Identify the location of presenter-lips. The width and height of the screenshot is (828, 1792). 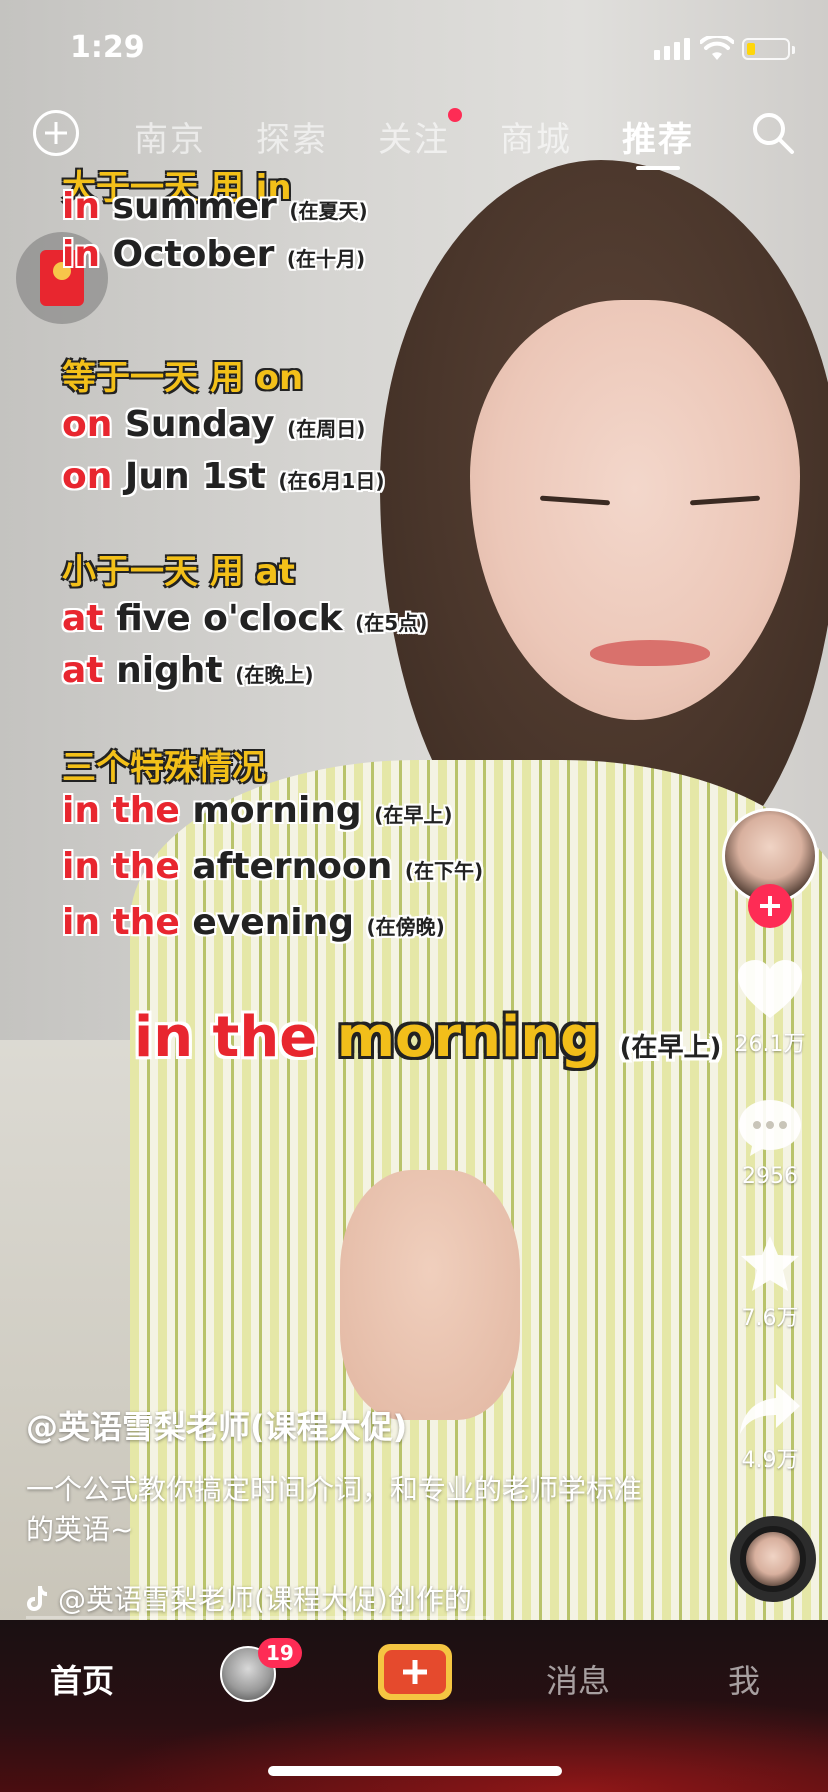
(650, 653).